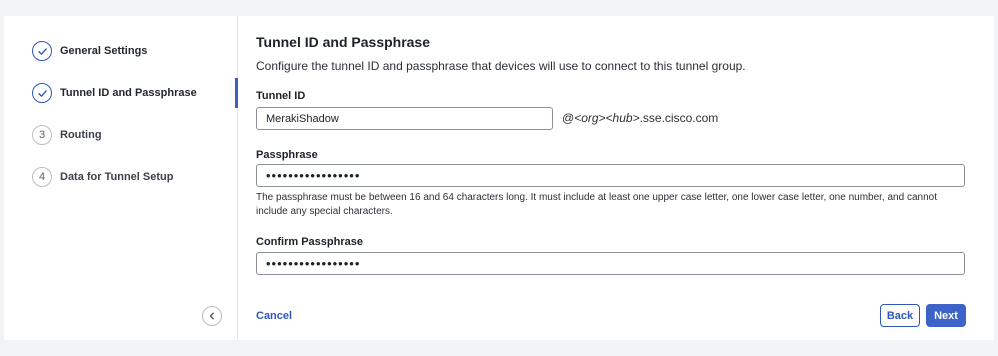  Describe the element at coordinates (404, 118) in the screenshot. I see `tunnel-id-input` at that location.